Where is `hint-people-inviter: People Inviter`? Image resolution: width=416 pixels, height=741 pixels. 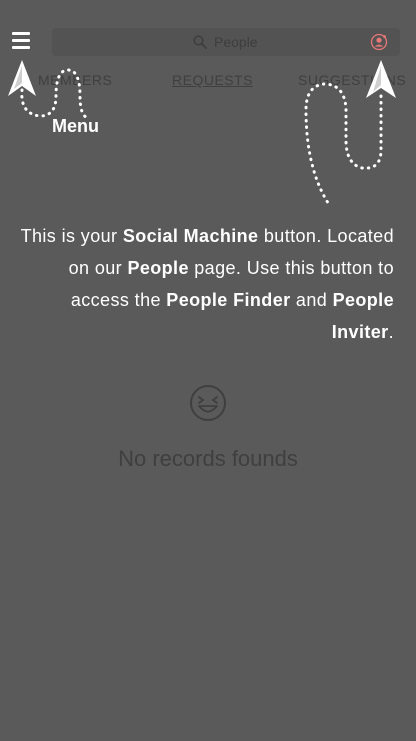 hint-people-inviter: People Inviter is located at coordinates (362, 316).